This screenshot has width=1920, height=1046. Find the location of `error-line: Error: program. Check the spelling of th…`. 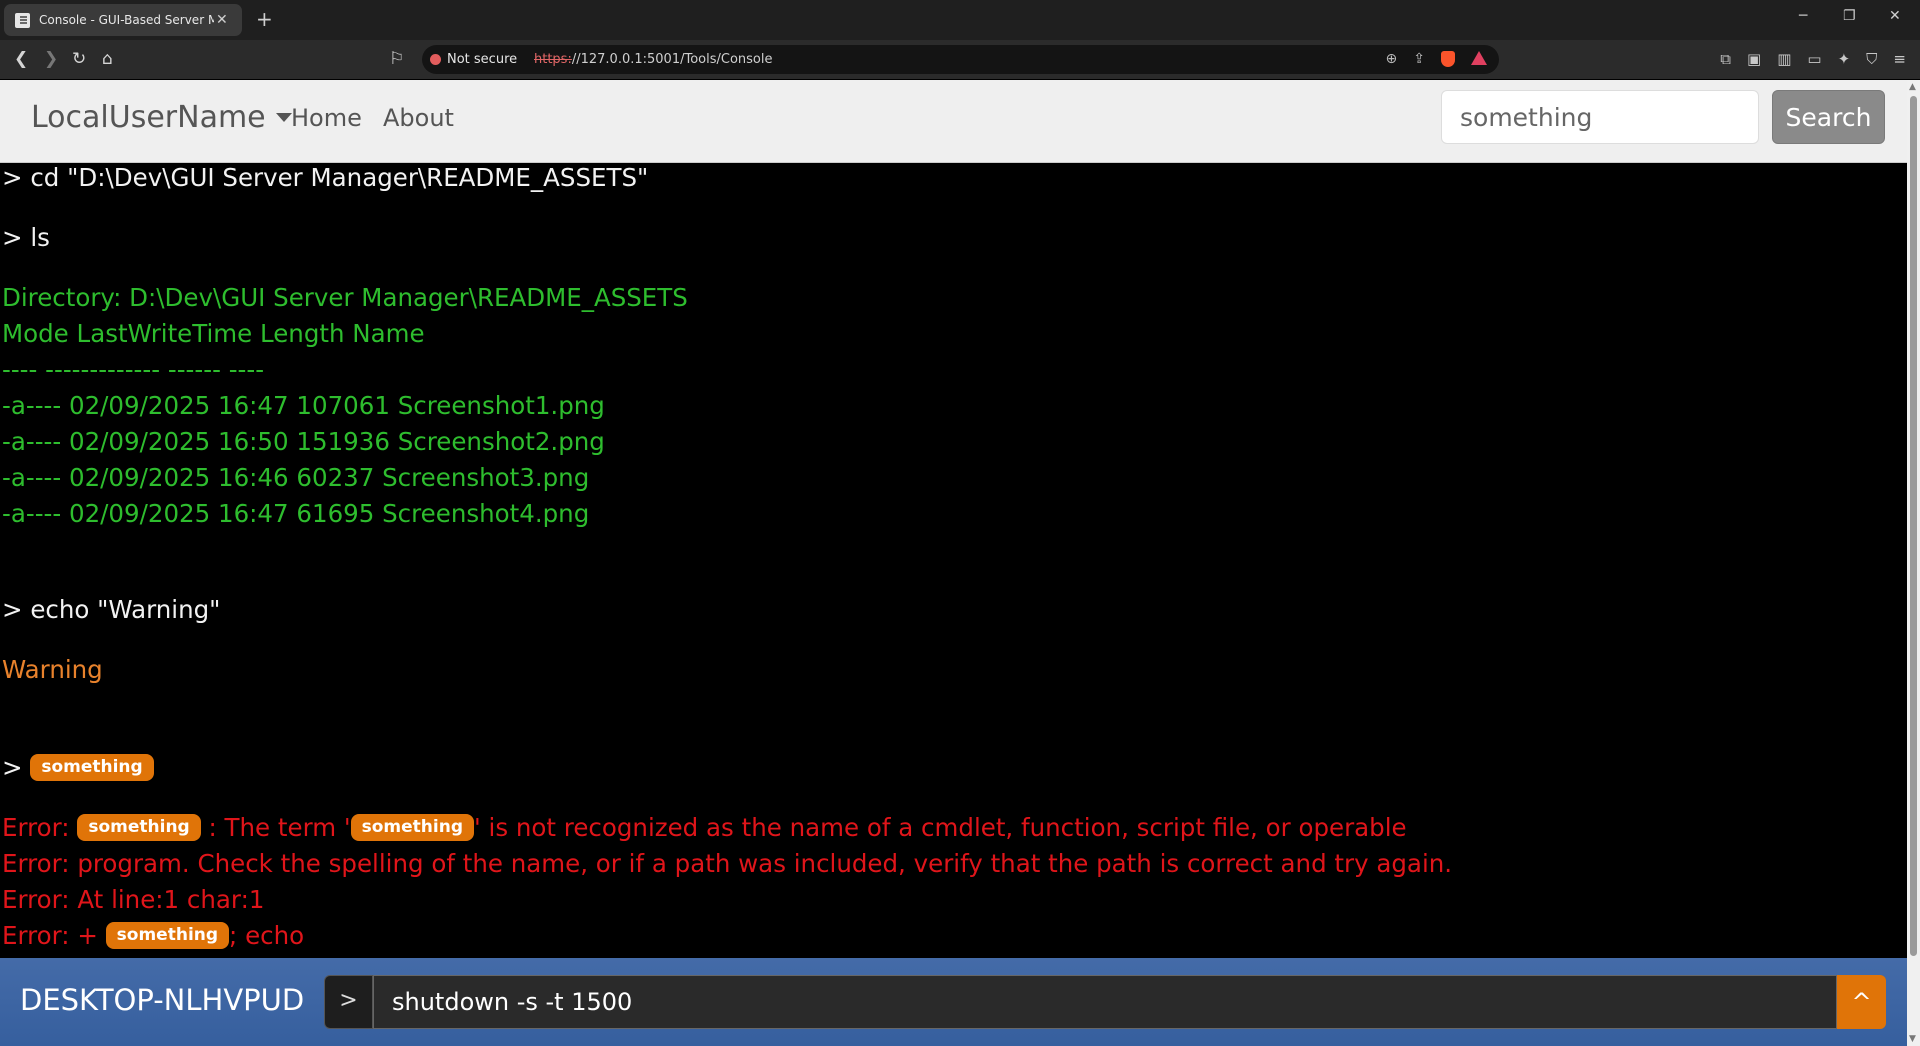

error-line: Error: program. Check the spelling of th… is located at coordinates (727, 863).